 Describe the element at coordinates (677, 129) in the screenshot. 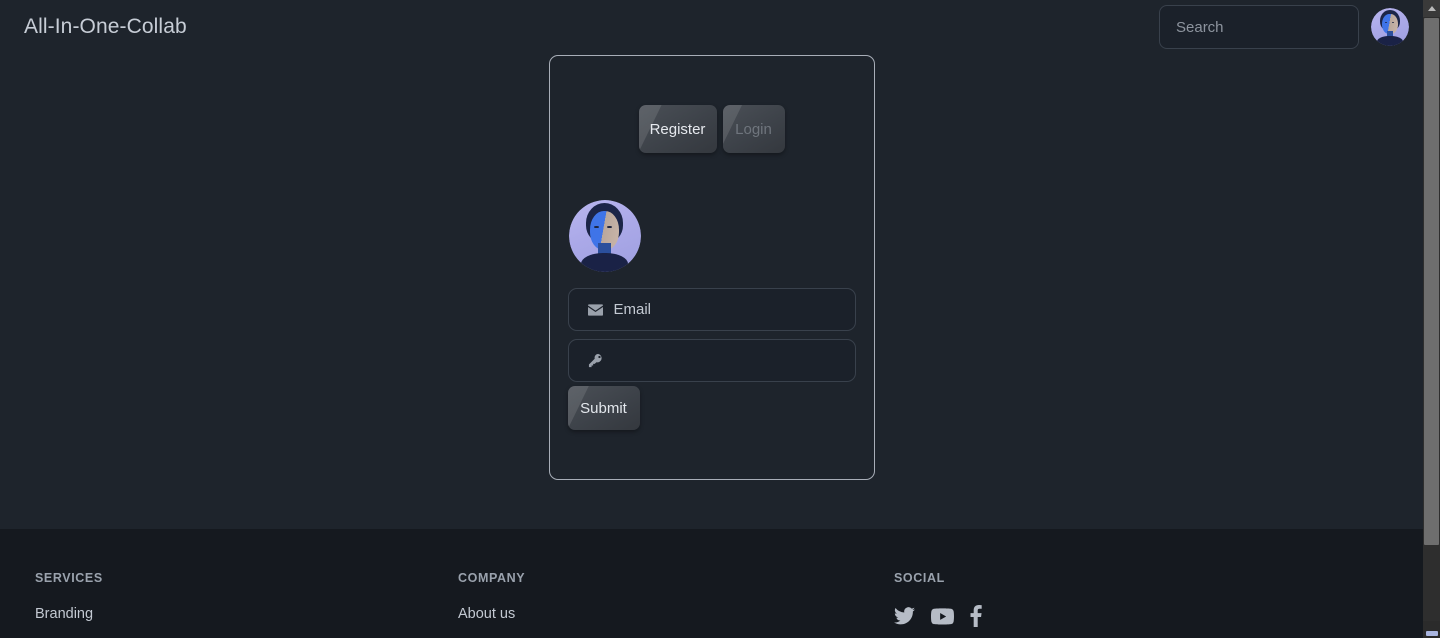

I see `tab-register: Register` at that location.